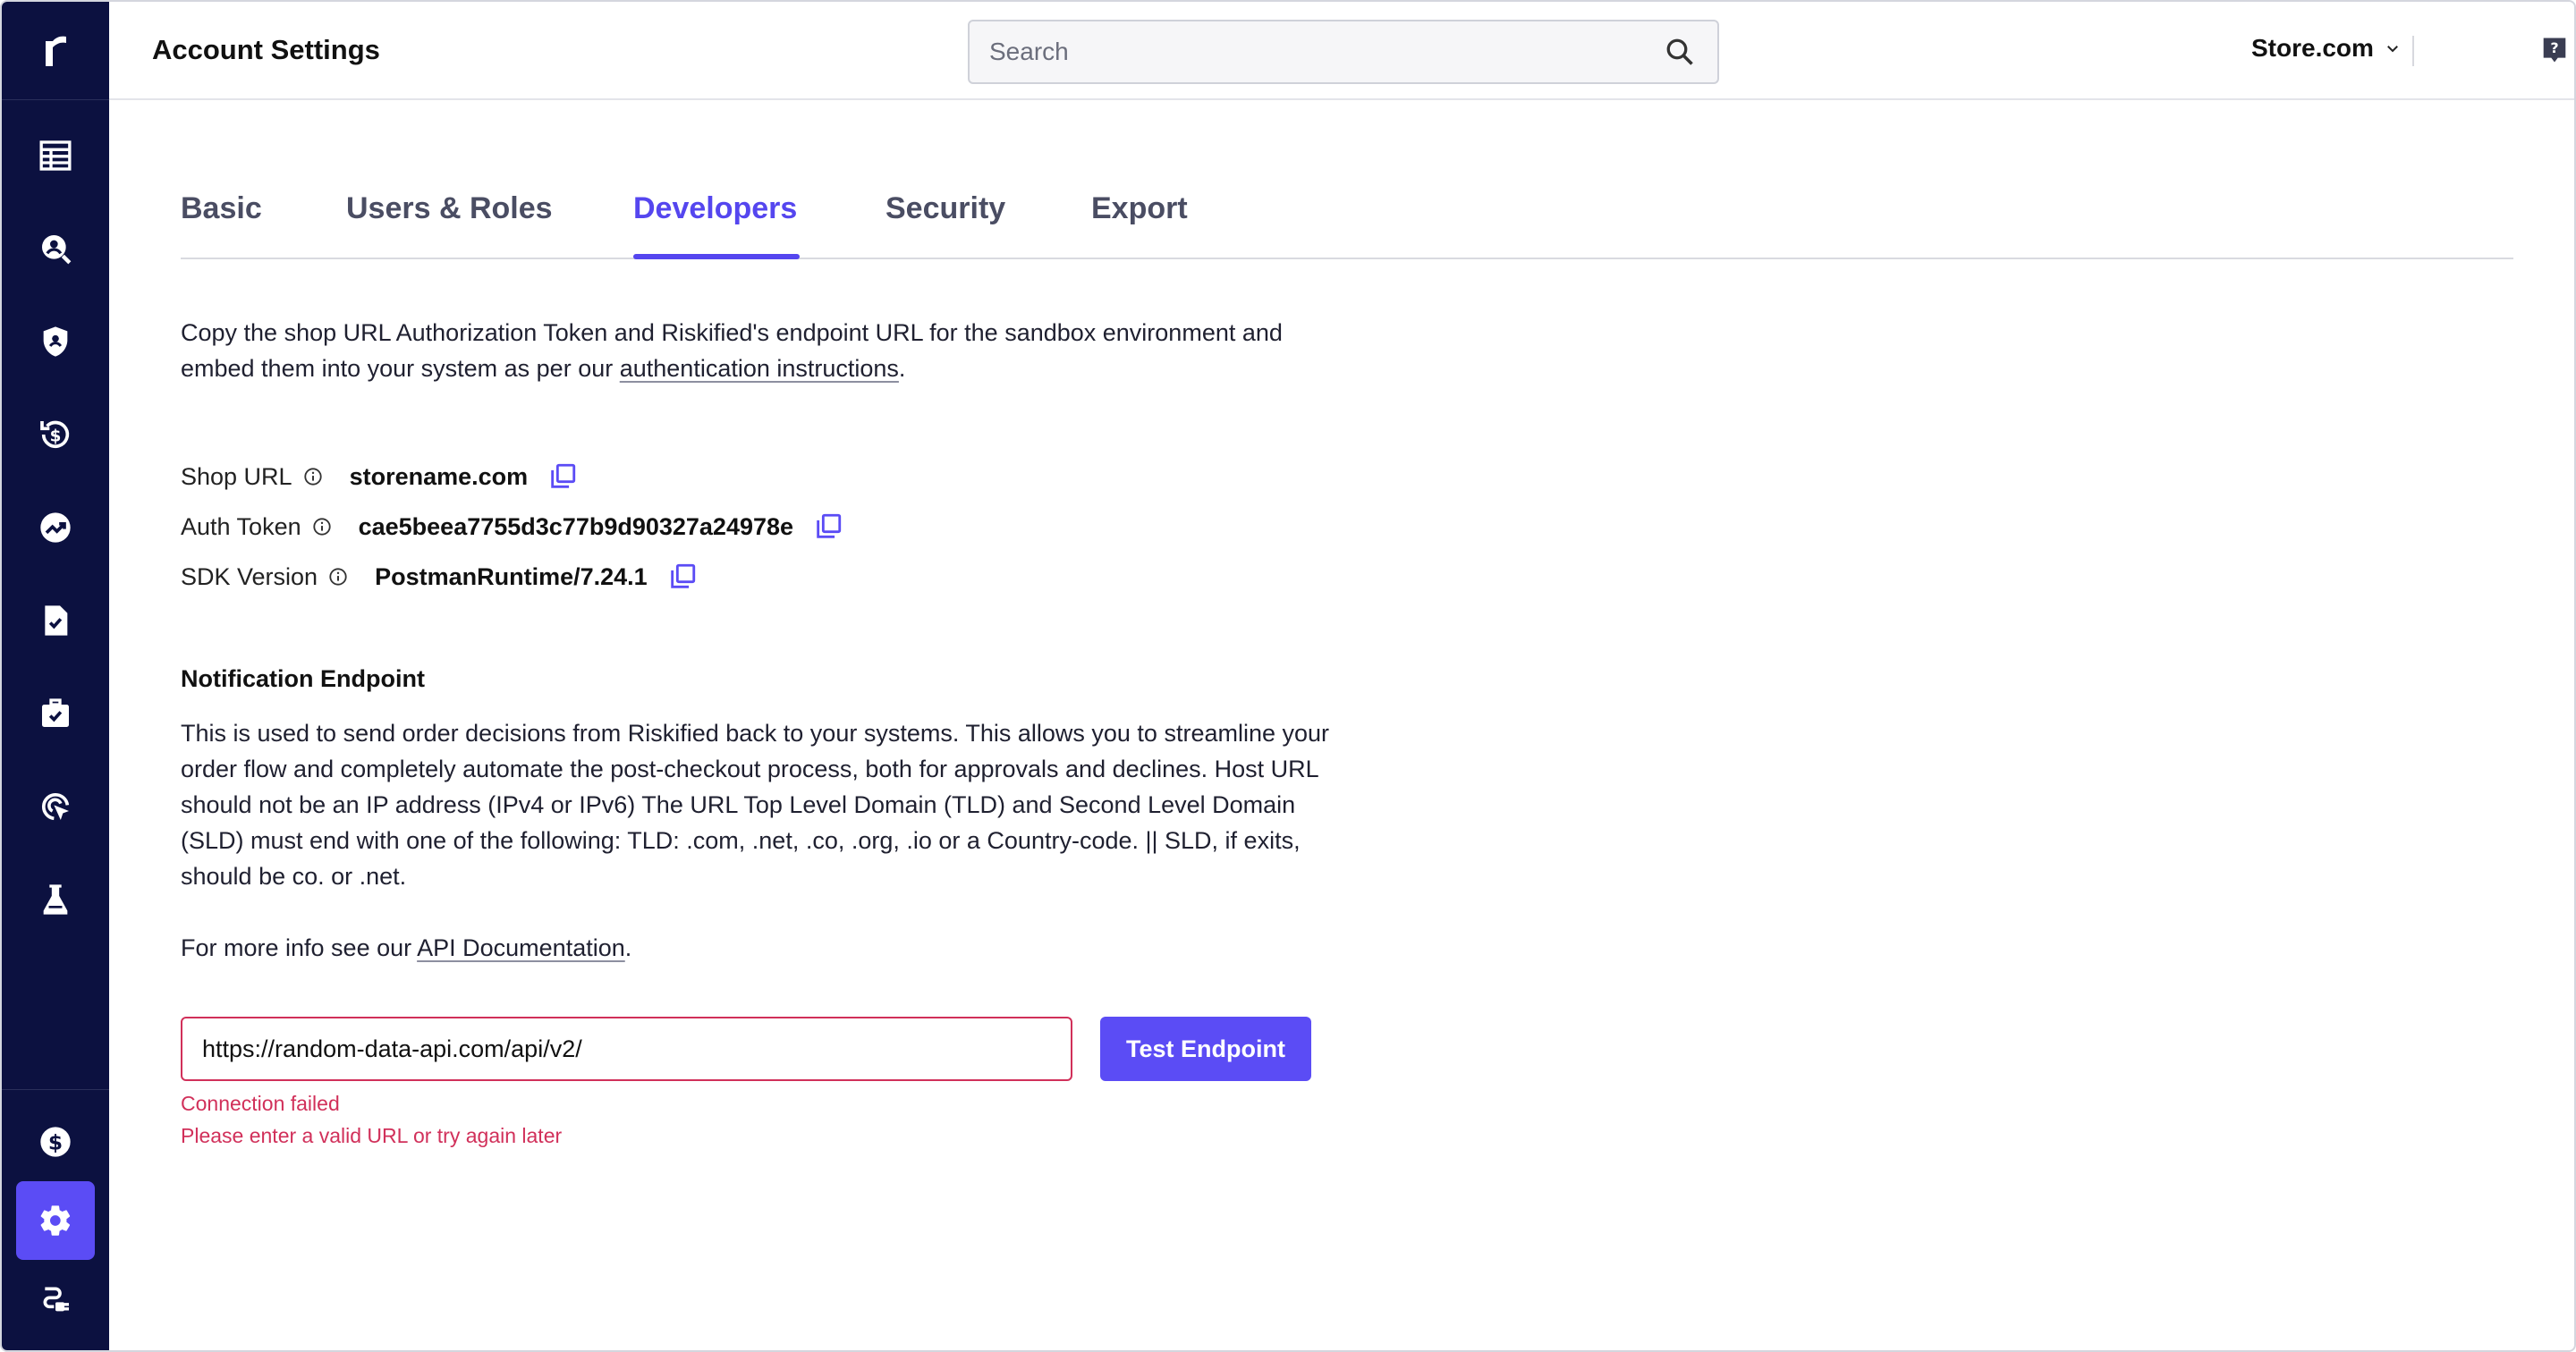 Image resolution: width=2576 pixels, height=1352 pixels. I want to click on settings-gear-icon, so click(55, 1220).